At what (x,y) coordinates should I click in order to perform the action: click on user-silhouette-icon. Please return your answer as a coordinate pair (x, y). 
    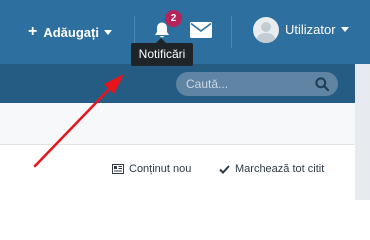
    Looking at the image, I should click on (266, 32).